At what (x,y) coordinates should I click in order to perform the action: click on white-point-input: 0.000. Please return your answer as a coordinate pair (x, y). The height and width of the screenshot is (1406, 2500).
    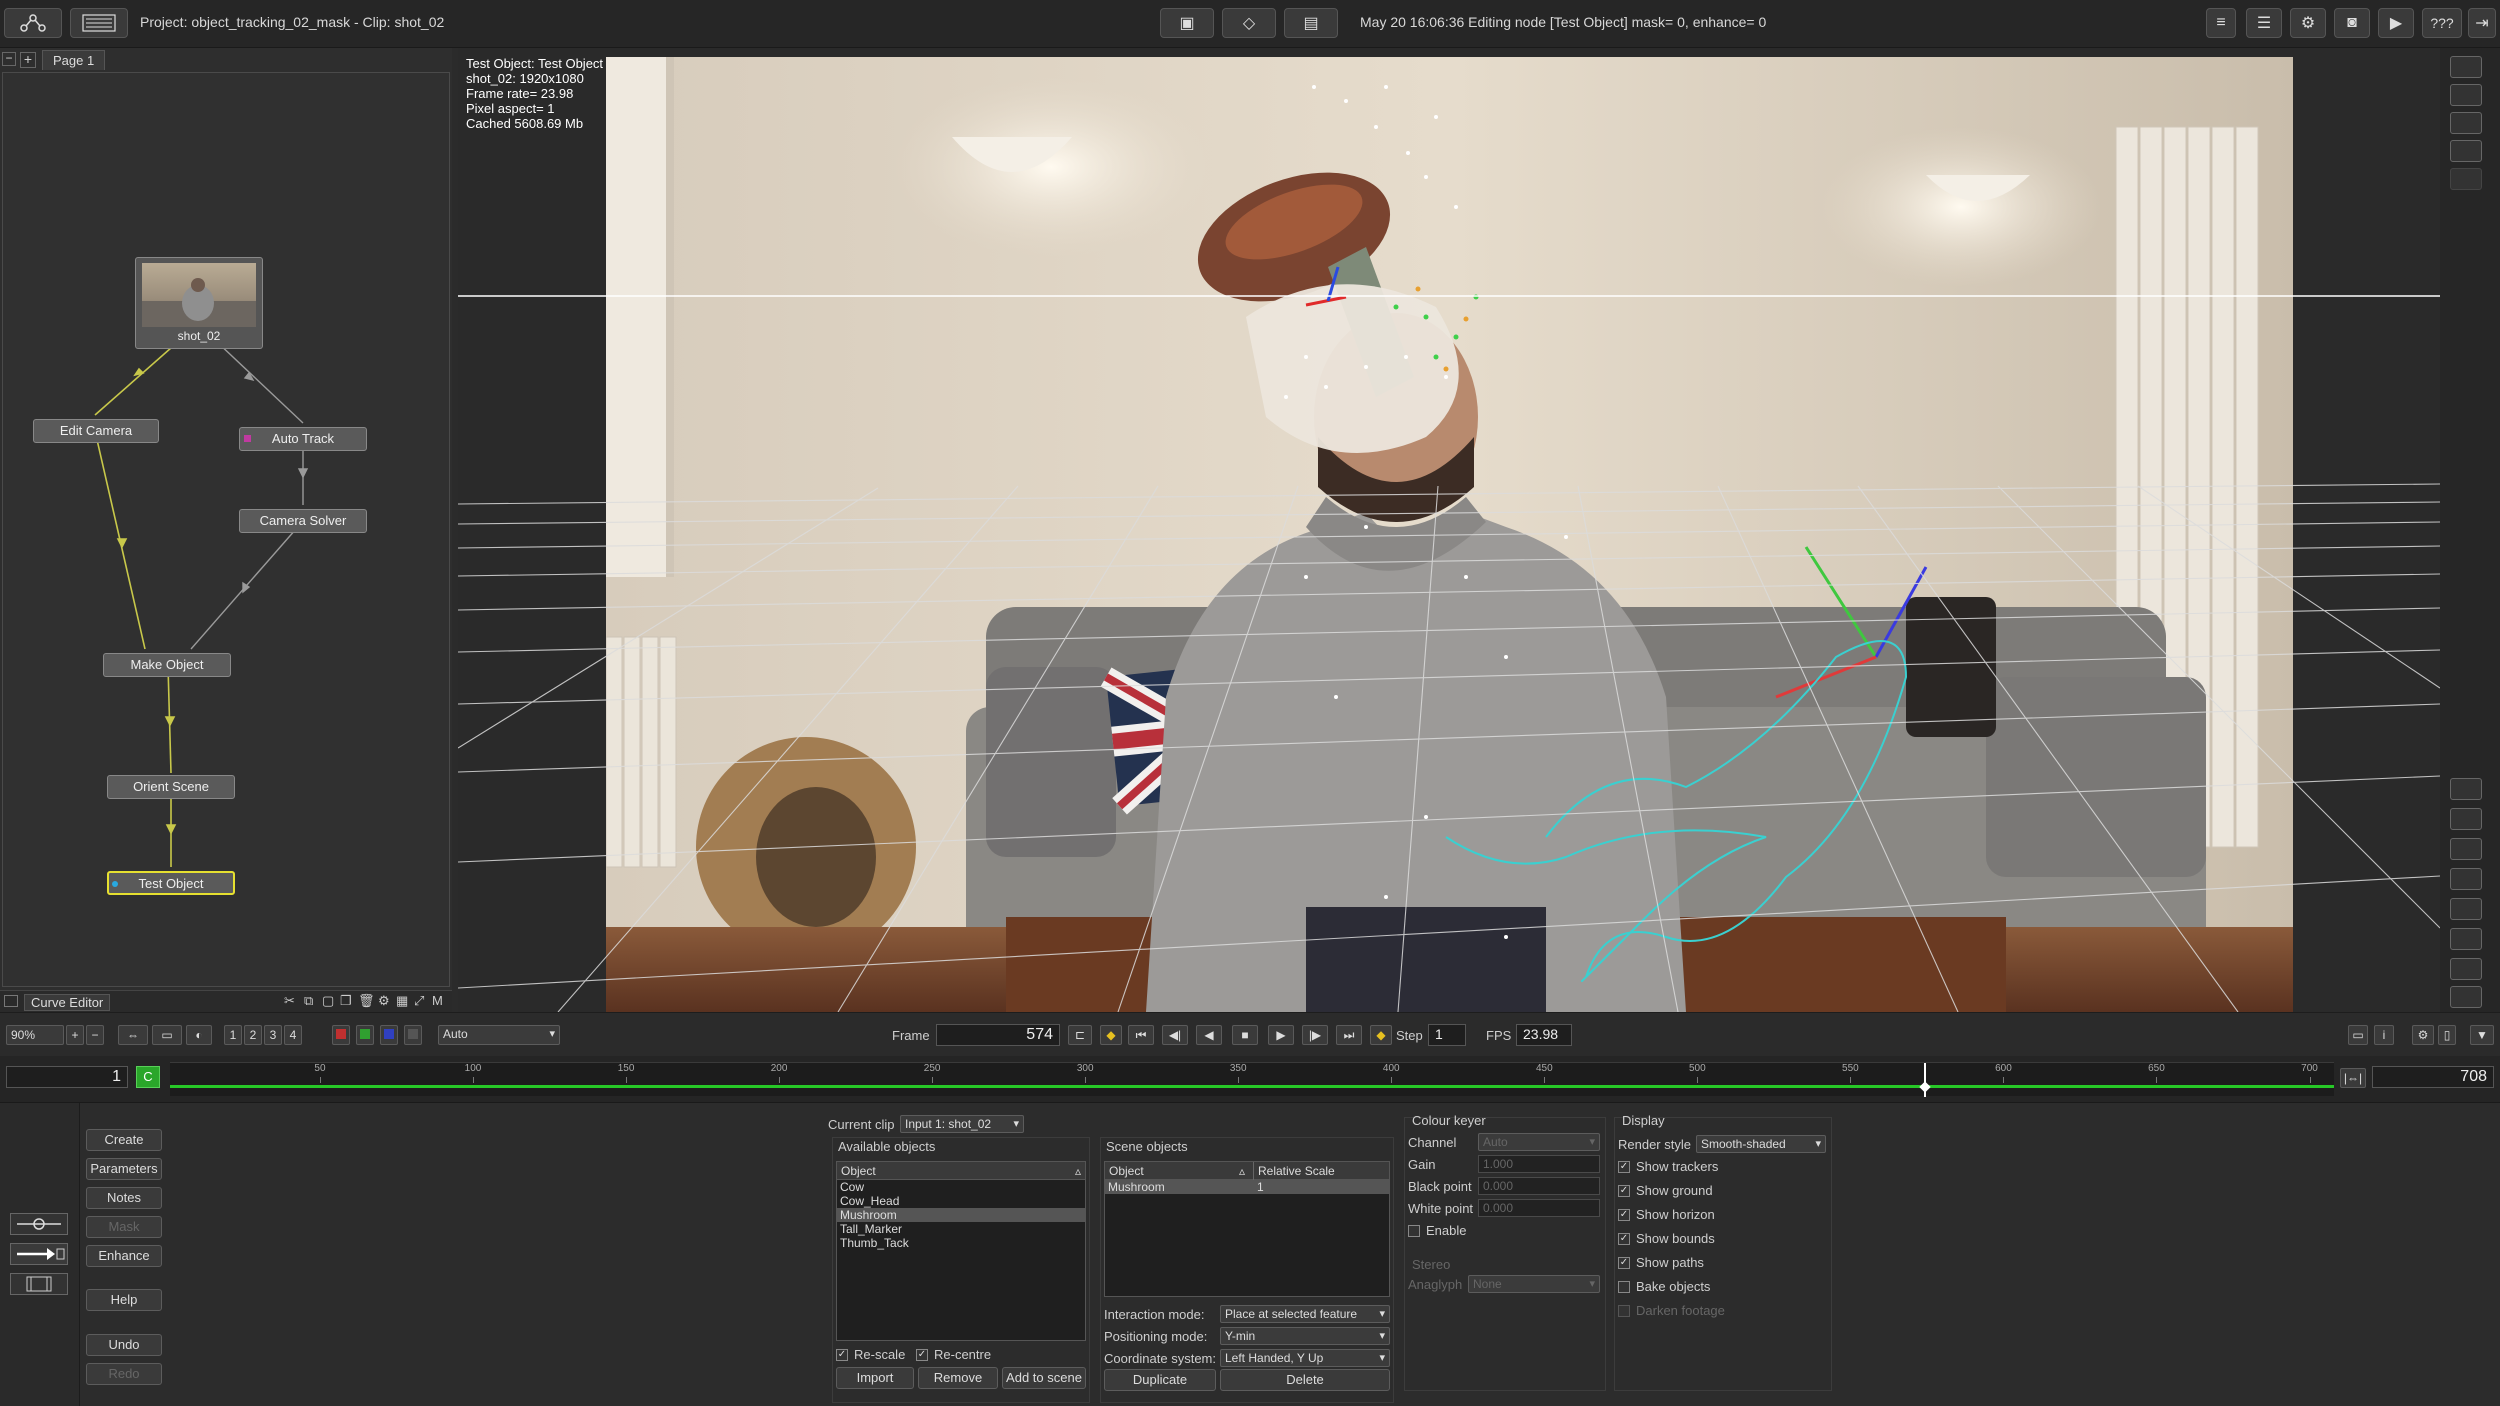
    Looking at the image, I should click on (1539, 1208).